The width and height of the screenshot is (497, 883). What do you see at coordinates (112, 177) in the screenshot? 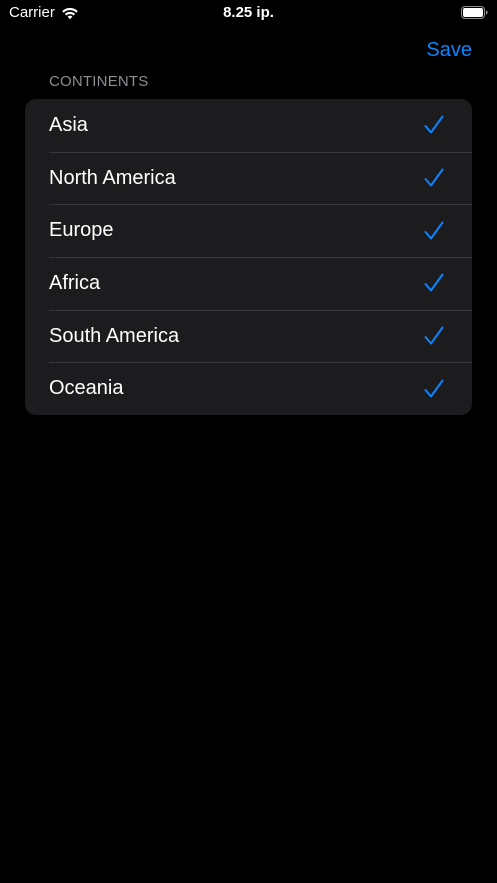
I see `list-item-label: North America` at bounding box center [112, 177].